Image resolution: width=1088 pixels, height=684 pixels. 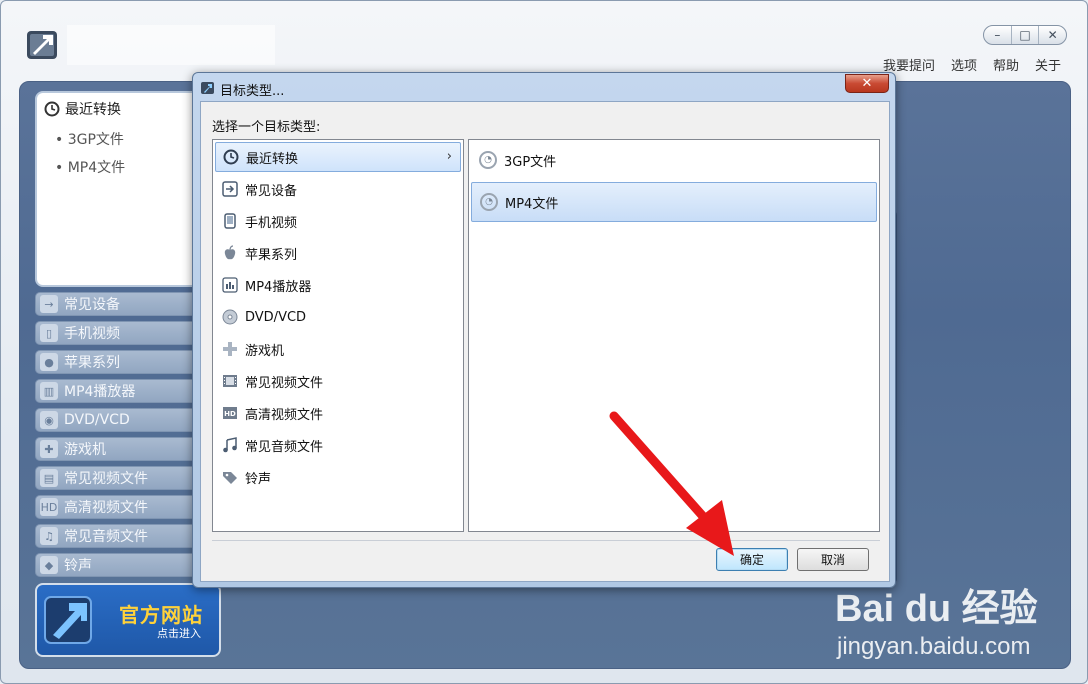 What do you see at coordinates (119, 362) in the screenshot?
I see `category-apple: ● 苹果系列` at bounding box center [119, 362].